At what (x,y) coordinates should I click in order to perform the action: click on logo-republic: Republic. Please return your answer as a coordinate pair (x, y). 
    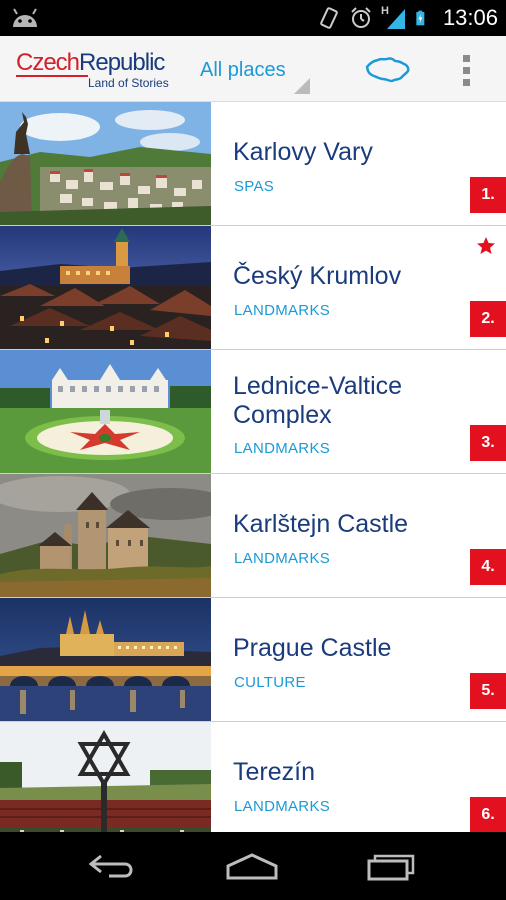
    Looking at the image, I should click on (122, 62).